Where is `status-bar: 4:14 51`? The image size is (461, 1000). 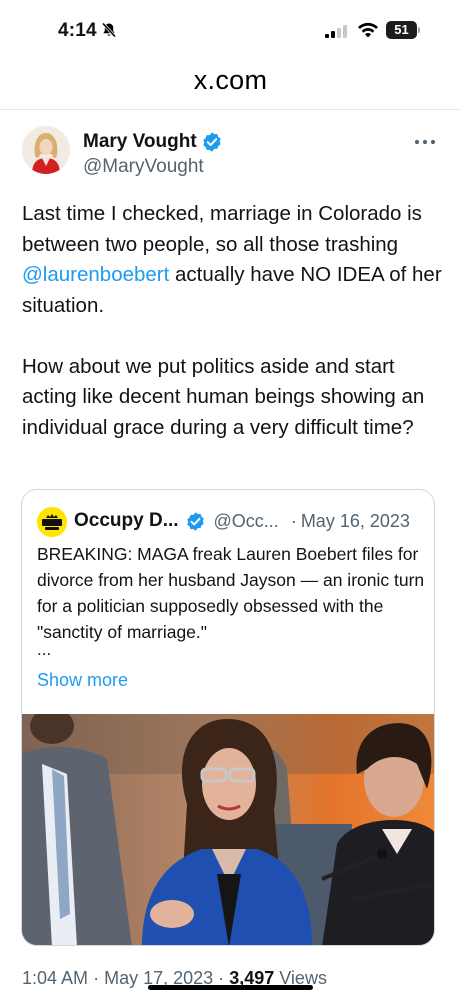 status-bar: 4:14 51 is located at coordinates (230, 29).